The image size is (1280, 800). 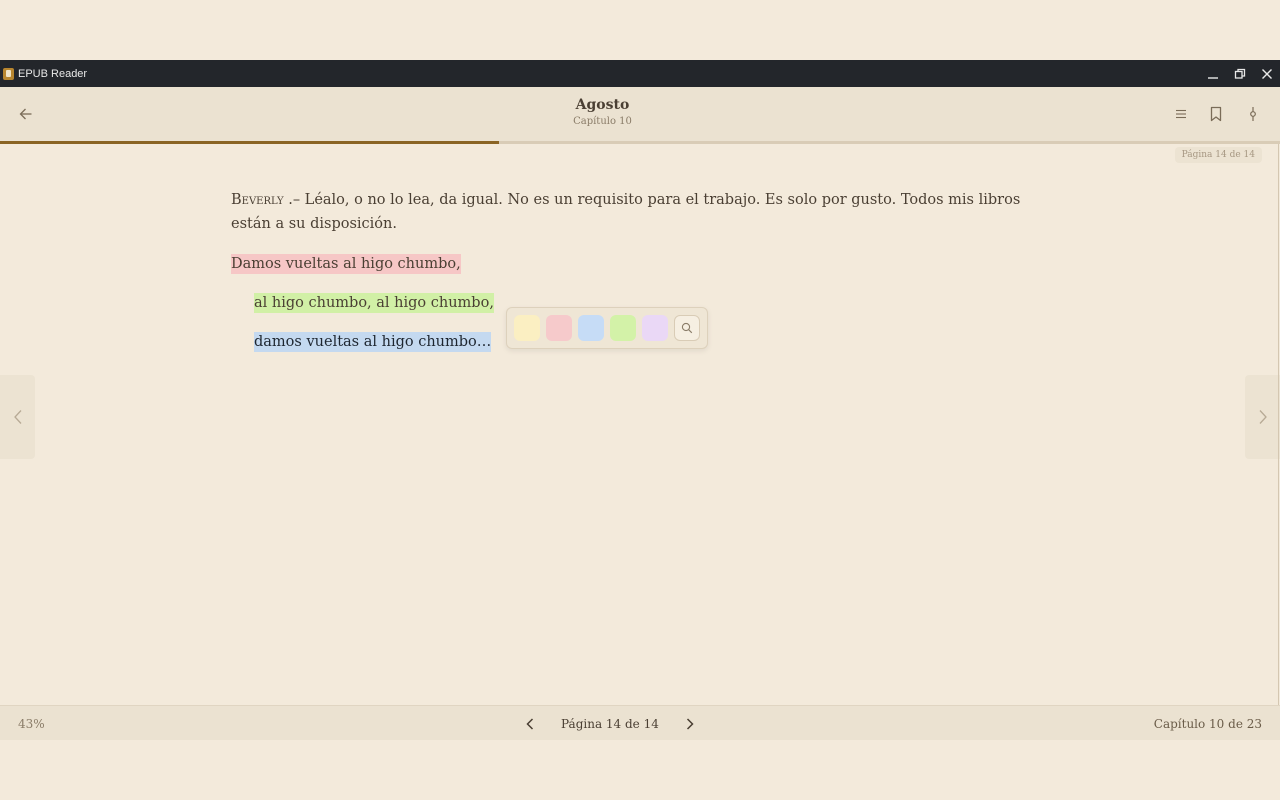 What do you see at coordinates (250, 142) in the screenshot?
I see `reading-progress-fill` at bounding box center [250, 142].